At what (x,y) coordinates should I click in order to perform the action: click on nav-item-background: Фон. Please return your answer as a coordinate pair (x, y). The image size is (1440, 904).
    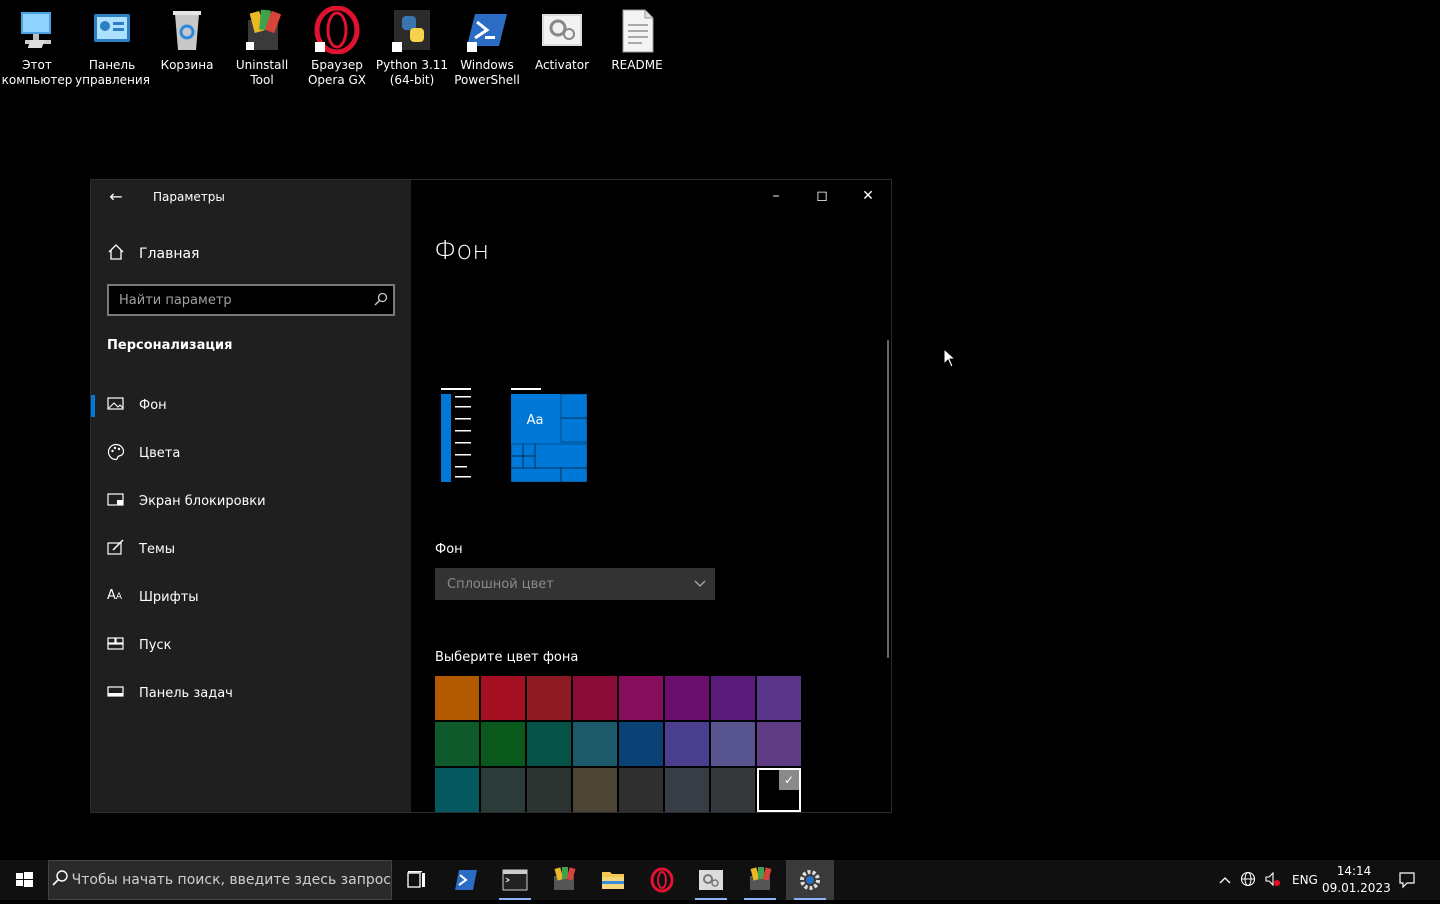
    Looking at the image, I should click on (251, 405).